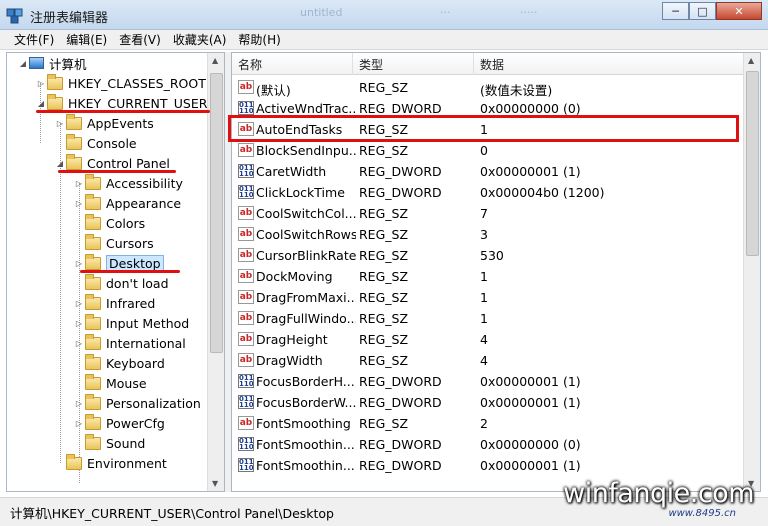 This screenshot has width=768, height=526. I want to click on tree-item-label: Console, so click(112, 143).